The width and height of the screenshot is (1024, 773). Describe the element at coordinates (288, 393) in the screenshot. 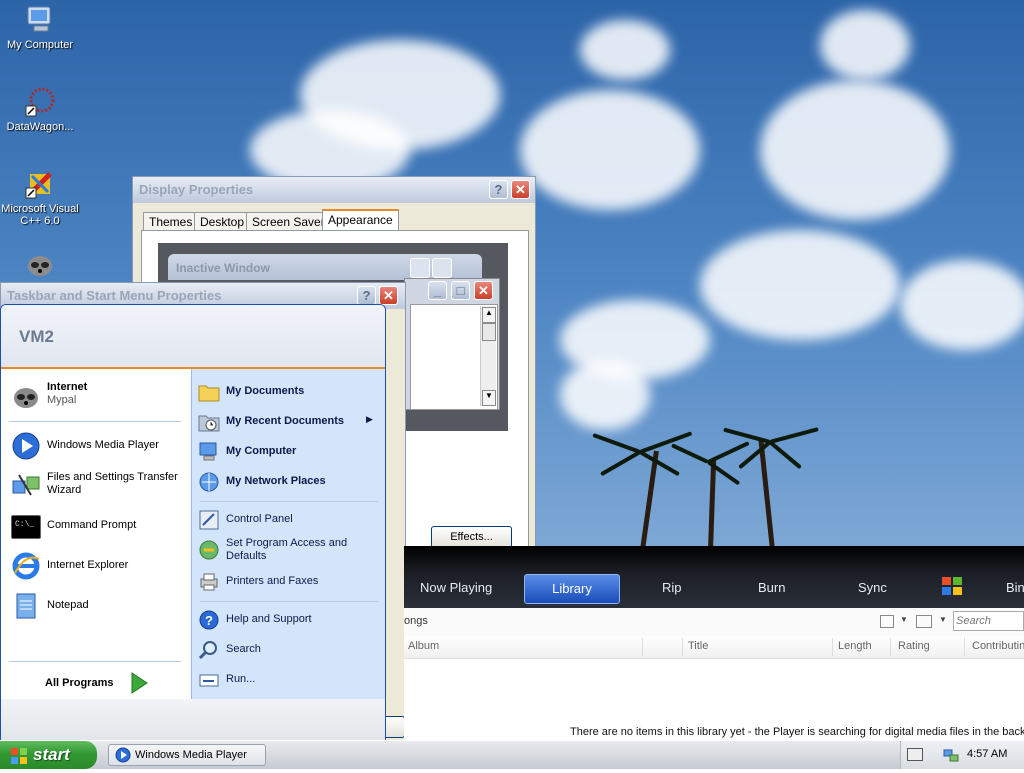

I see `start-item-my-documents: My Documents` at that location.